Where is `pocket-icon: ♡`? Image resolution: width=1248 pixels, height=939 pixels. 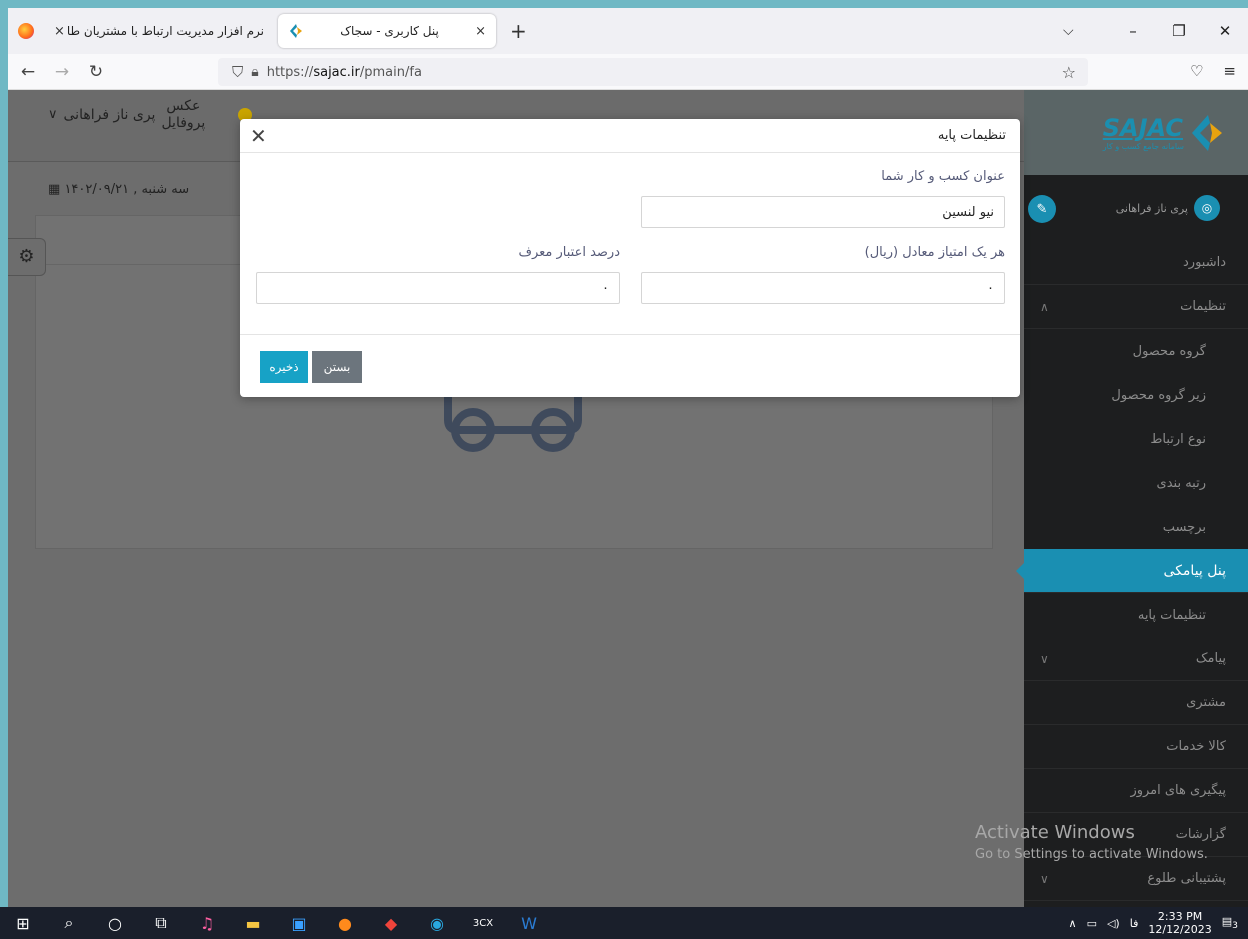
pocket-icon: ♡ is located at coordinates (1196, 71).